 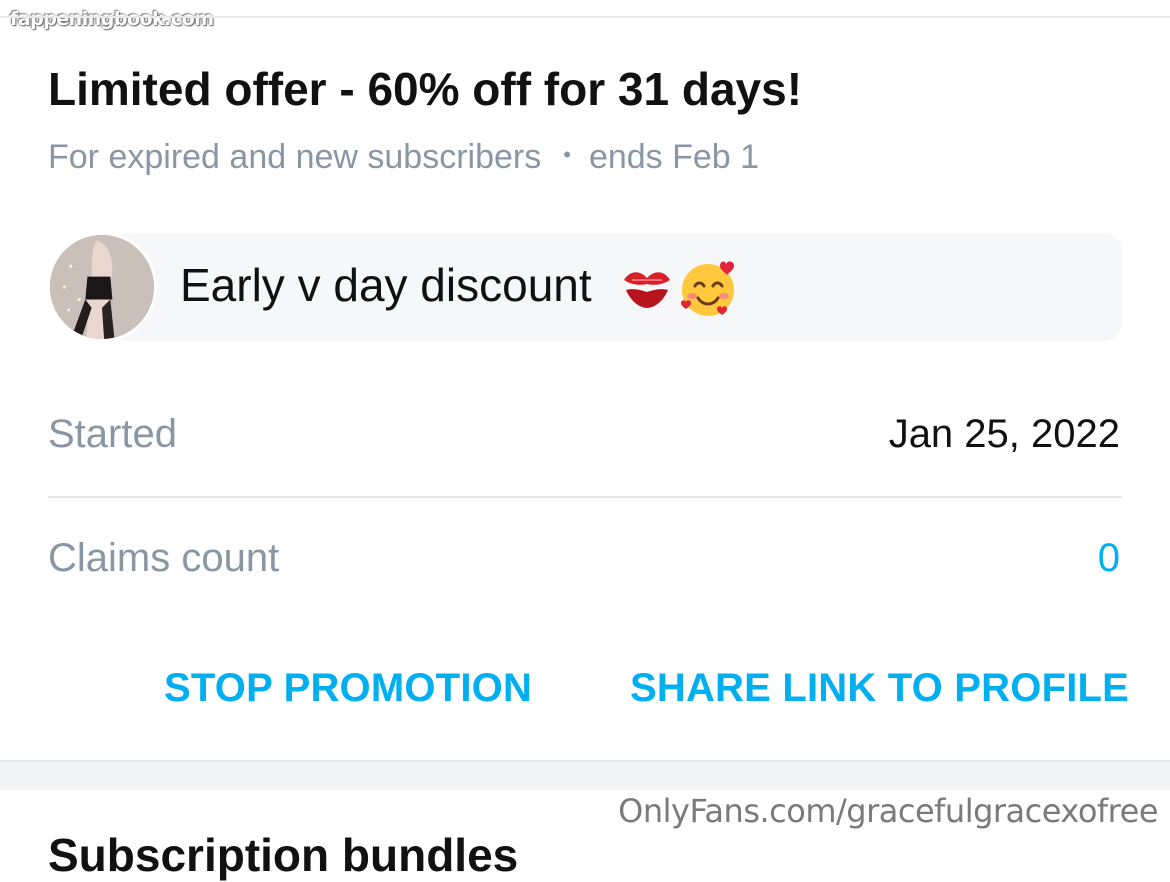 I want to click on started-value: Jan 25, 2022, so click(x=1004, y=434).